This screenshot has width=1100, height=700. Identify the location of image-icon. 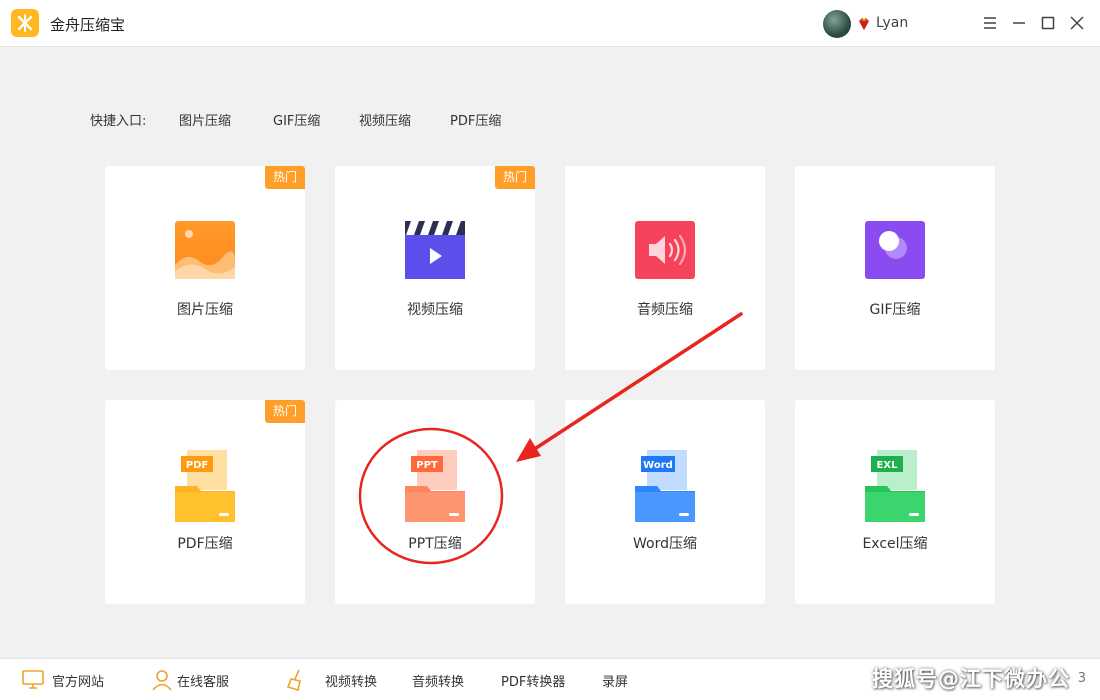
(205, 251).